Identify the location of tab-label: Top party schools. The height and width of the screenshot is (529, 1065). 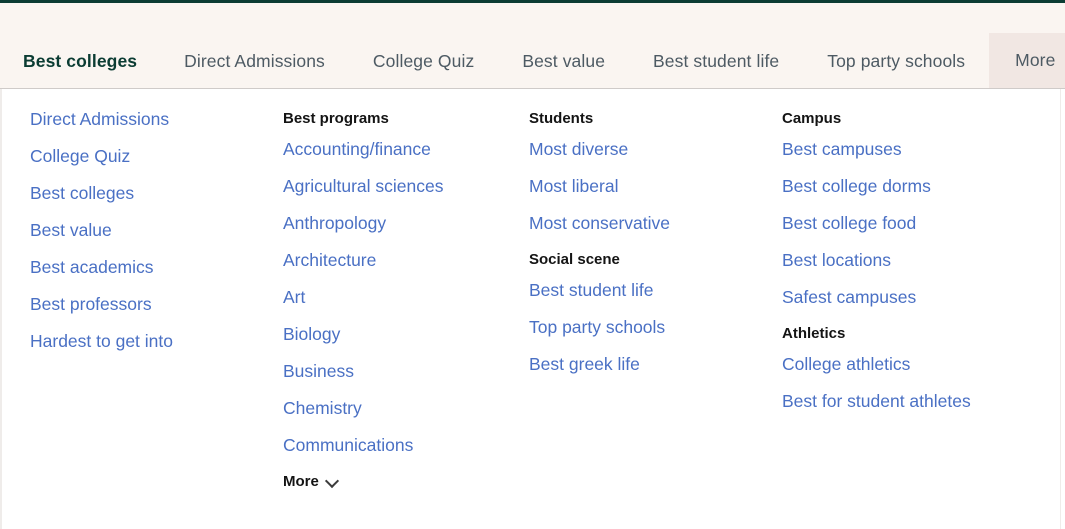
(896, 60).